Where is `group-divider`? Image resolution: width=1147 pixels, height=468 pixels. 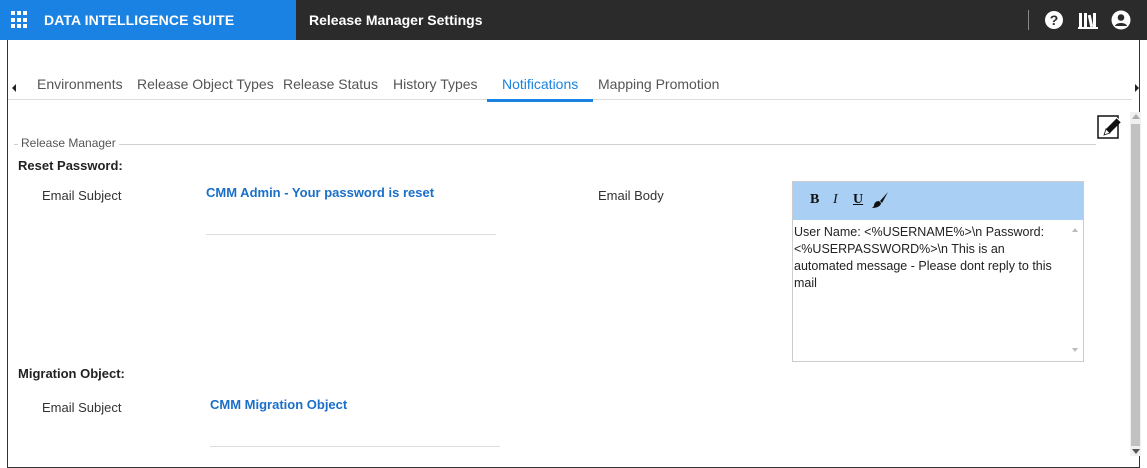
group-divider is located at coordinates (555, 144).